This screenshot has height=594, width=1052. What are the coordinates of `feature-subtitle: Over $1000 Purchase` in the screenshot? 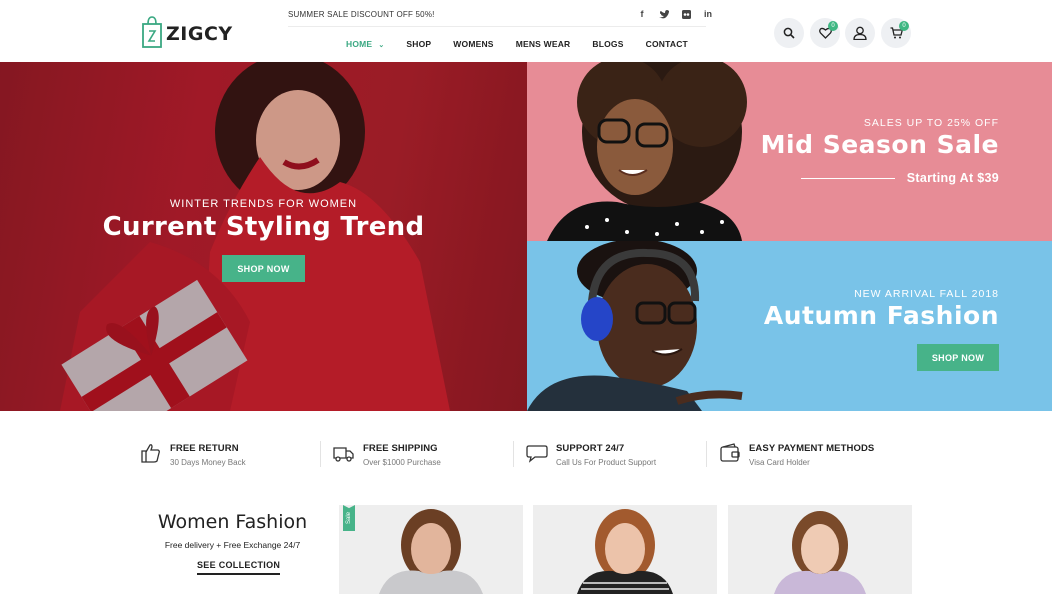 It's located at (402, 462).